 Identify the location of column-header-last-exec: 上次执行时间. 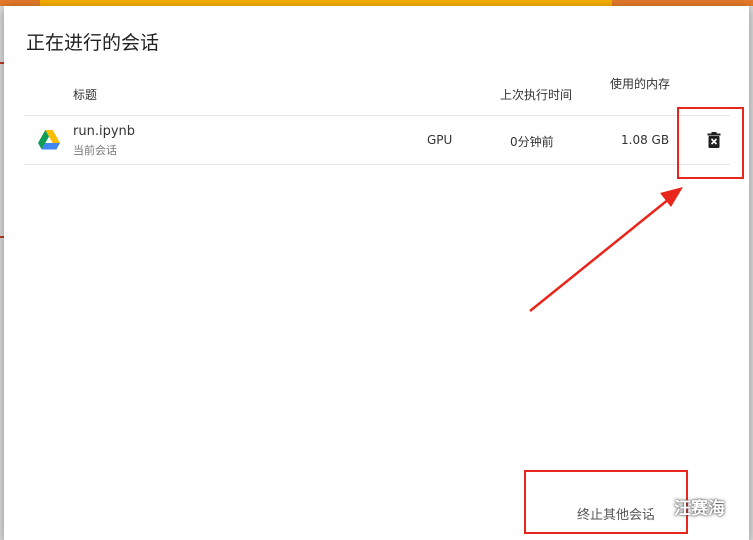
(536, 95).